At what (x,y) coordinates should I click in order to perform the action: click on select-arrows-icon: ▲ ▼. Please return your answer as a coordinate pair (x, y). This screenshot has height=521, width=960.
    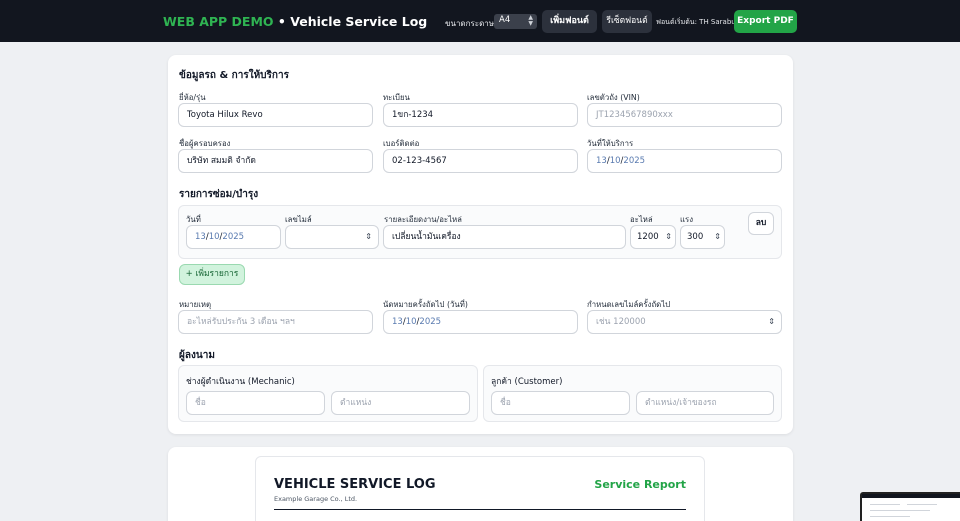
    Looking at the image, I should click on (530, 20).